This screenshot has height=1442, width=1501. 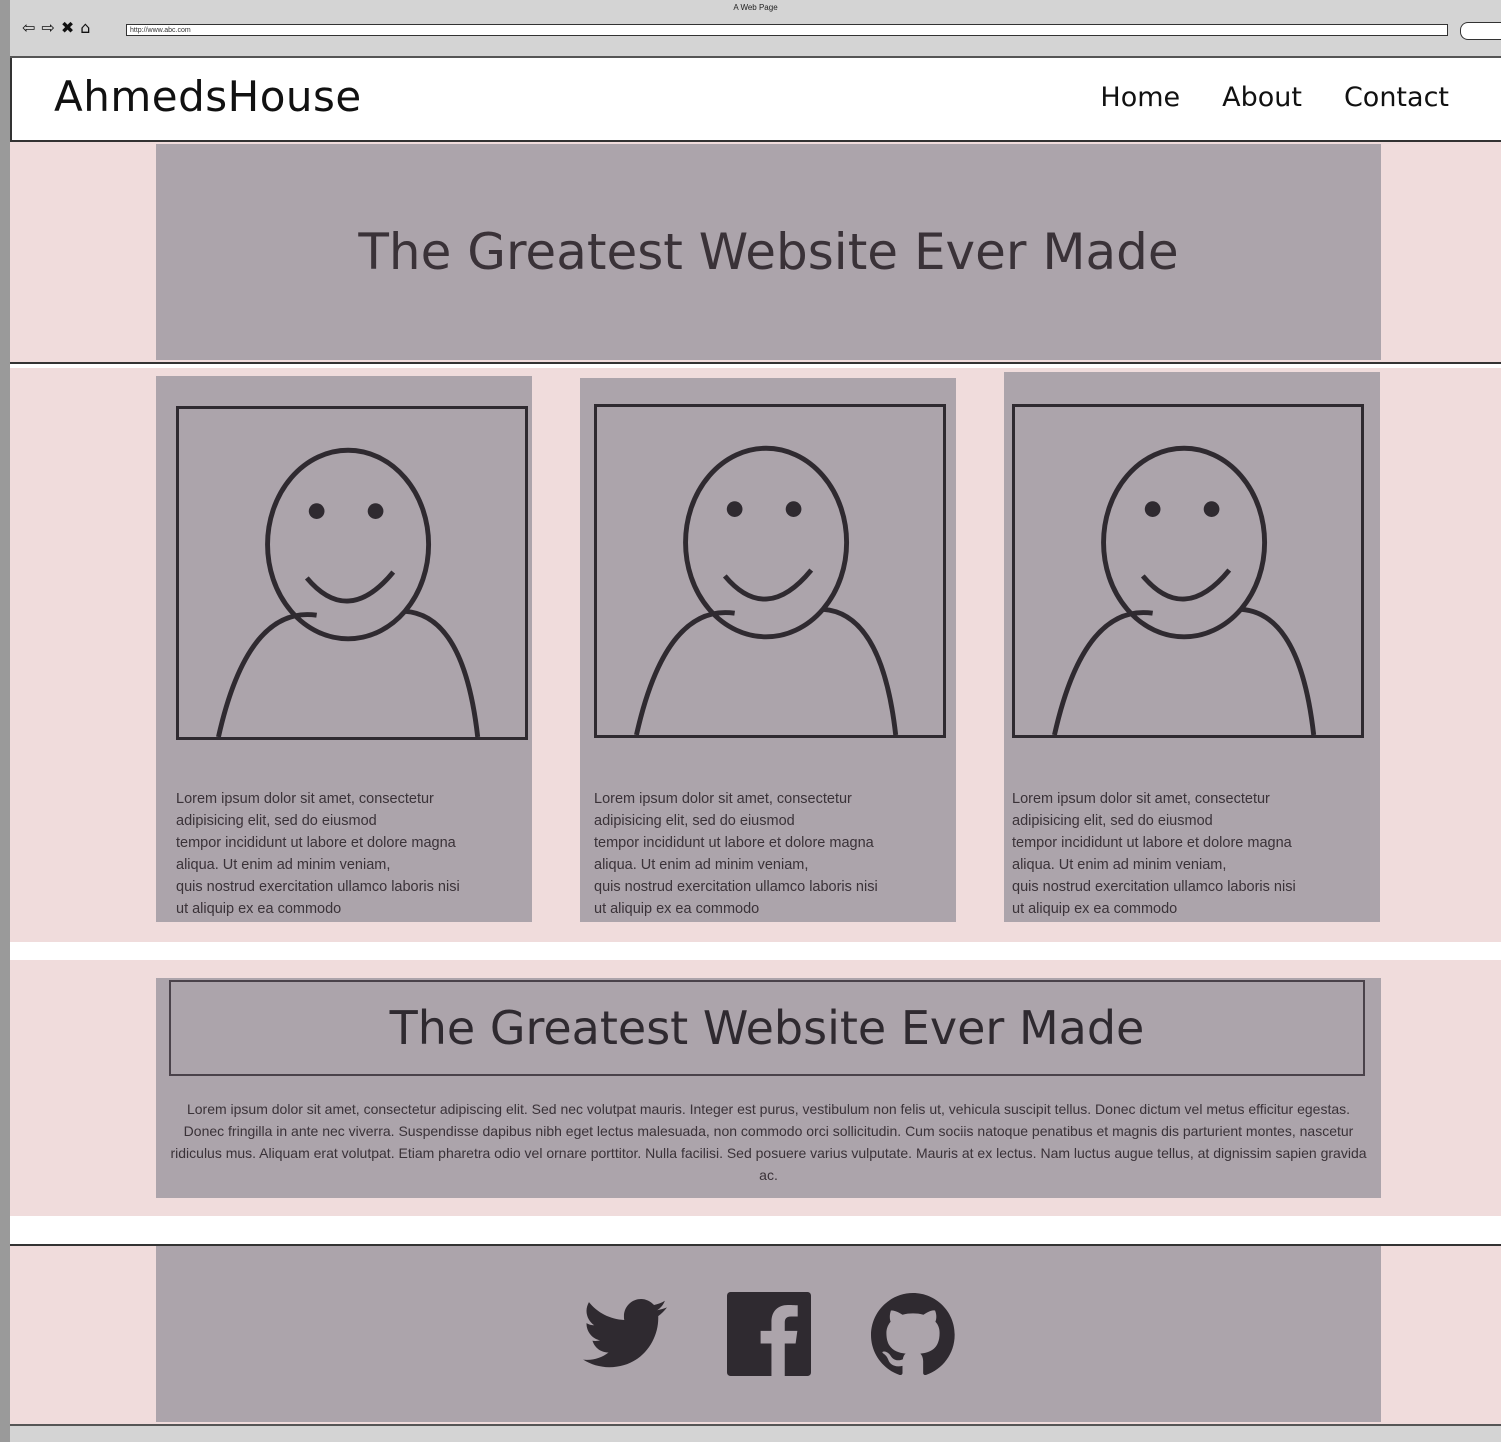 What do you see at coordinates (913, 1334) in the screenshot?
I see `github-icon` at bounding box center [913, 1334].